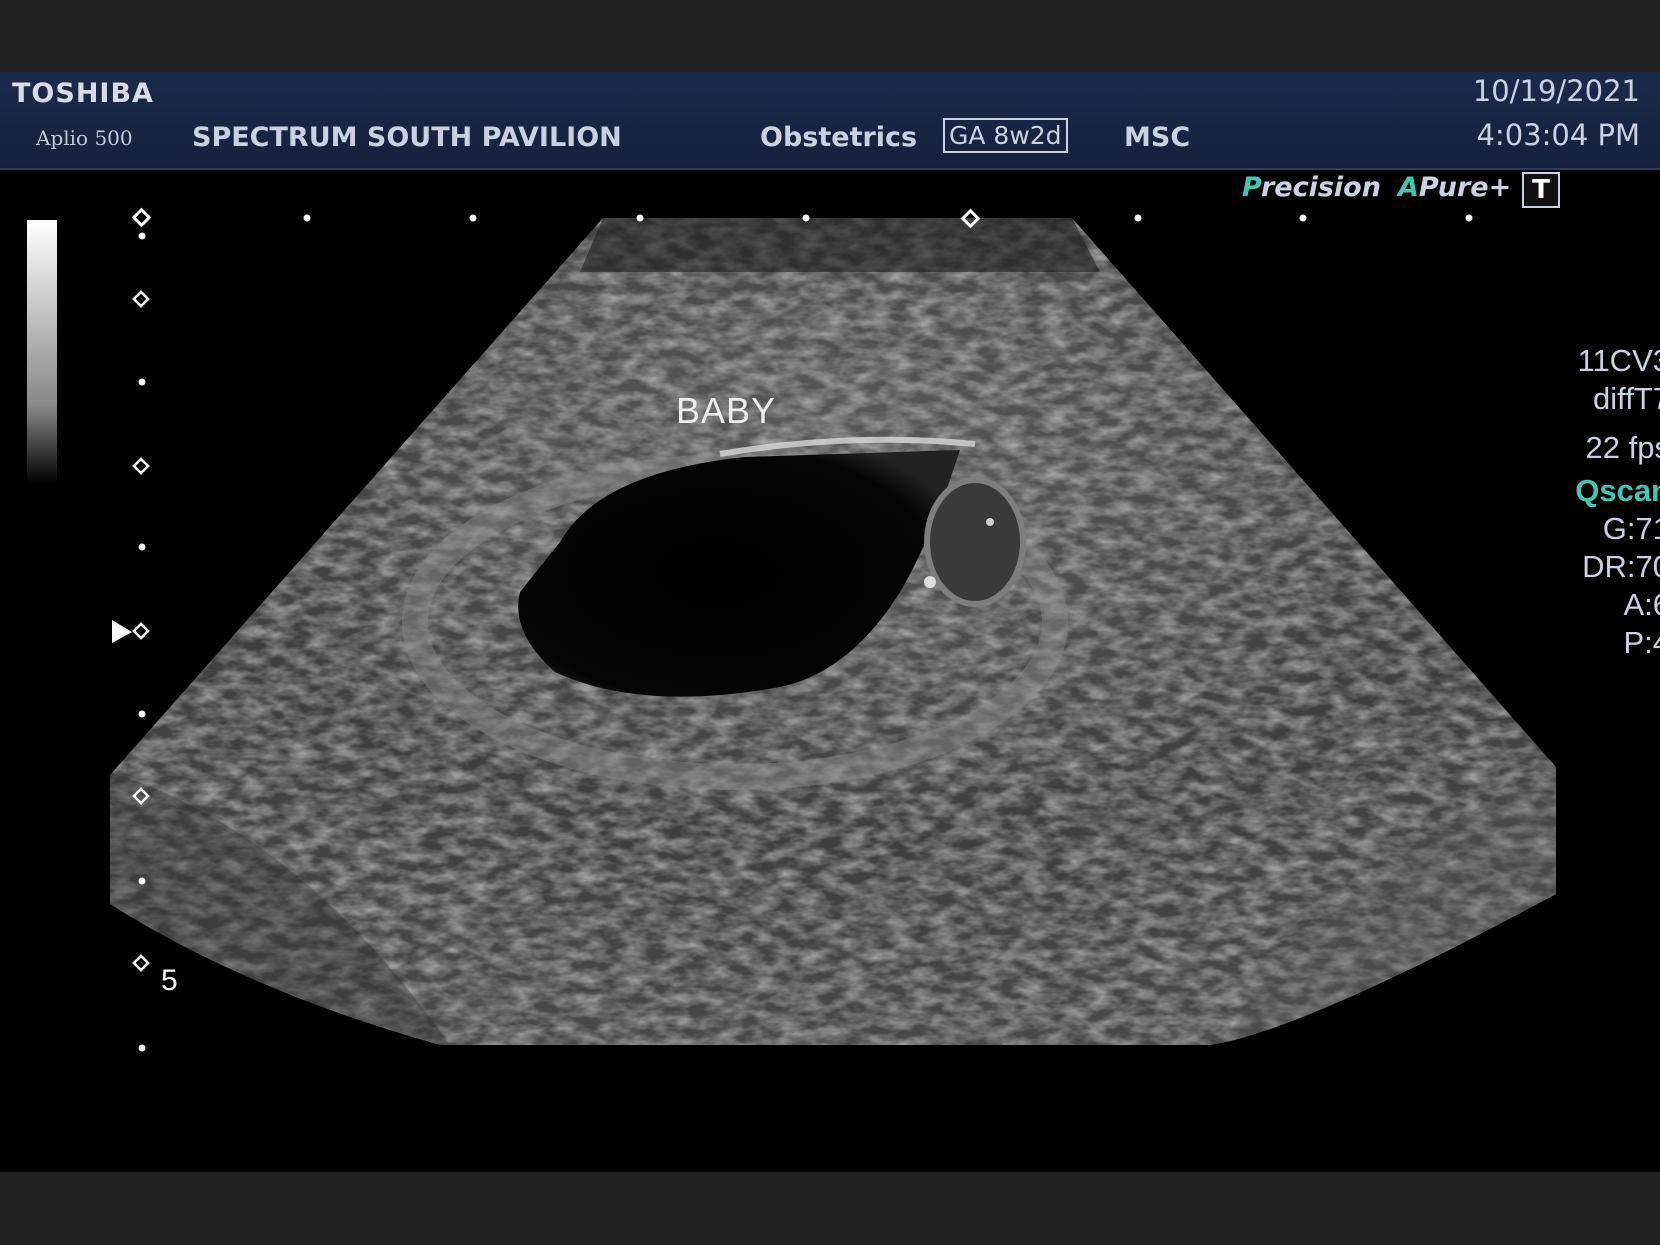  Describe the element at coordinates (1622, 447) in the screenshot. I see `frame-rate: 22 fps` at that location.